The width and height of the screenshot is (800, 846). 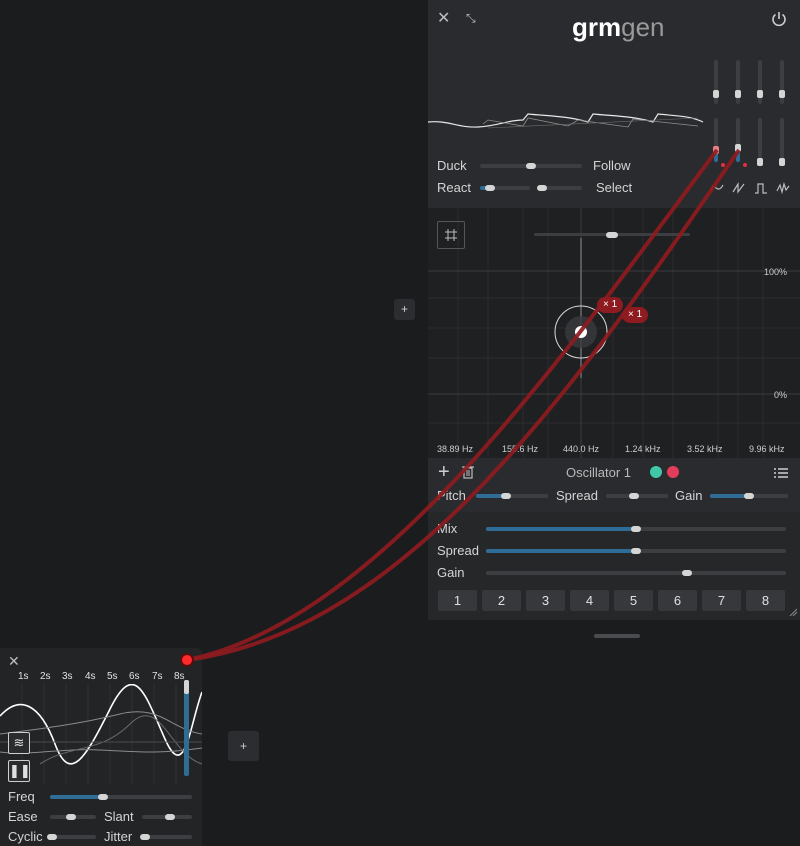 I want to click on slant-label: Slant, so click(x=119, y=816).